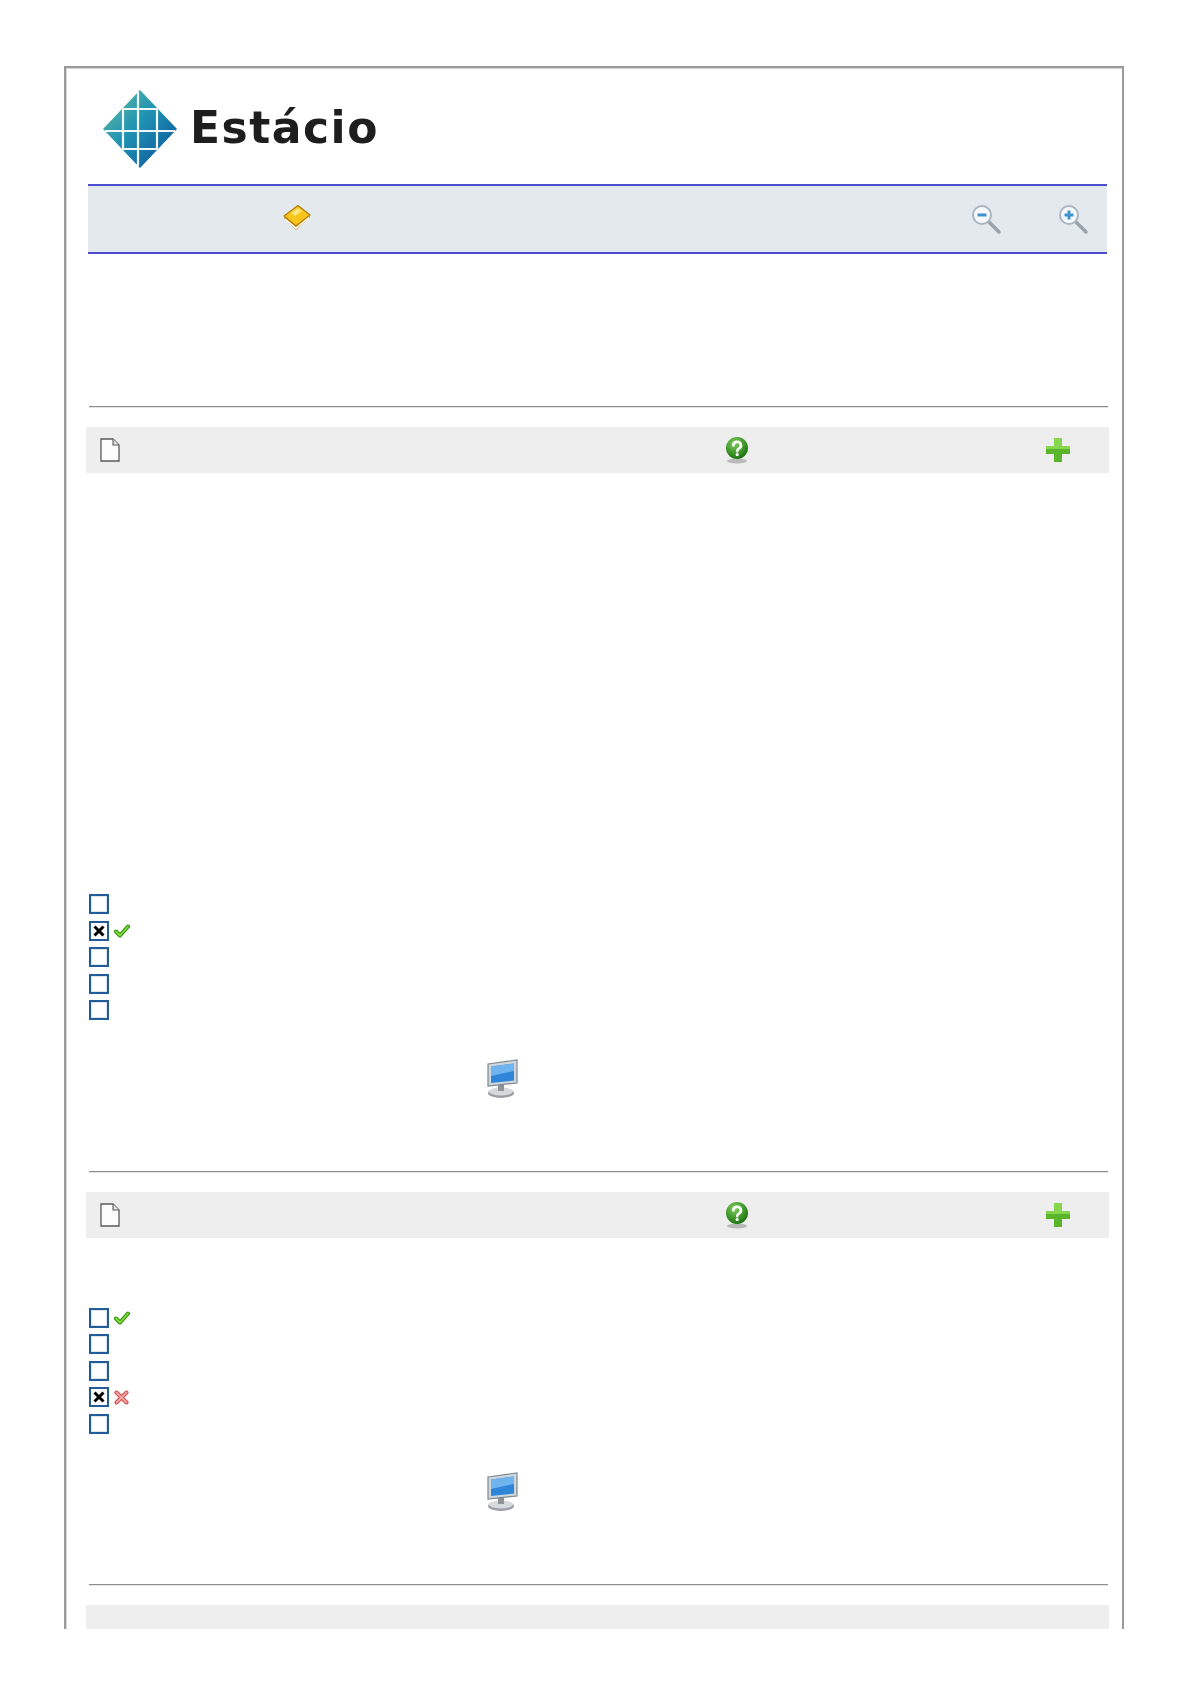 The image size is (1192, 1686). What do you see at coordinates (140, 129) in the screenshot?
I see `diamond-logo-icon` at bounding box center [140, 129].